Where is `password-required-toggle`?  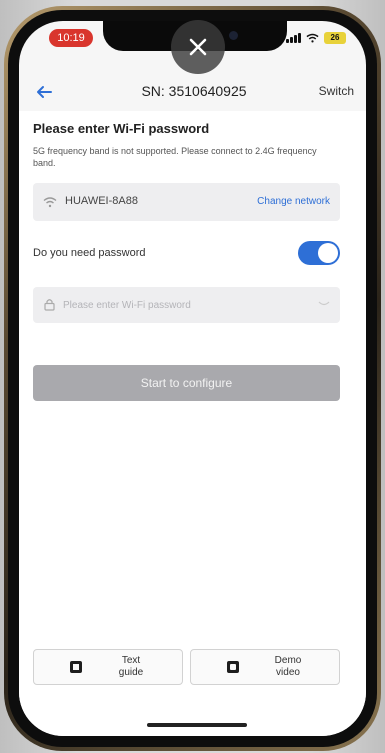
password-required-toggle is located at coordinates (319, 253).